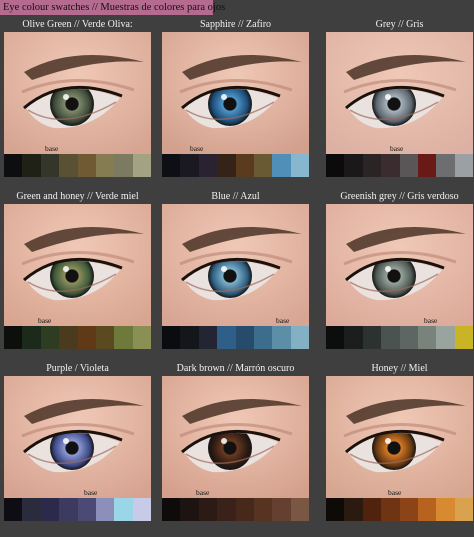  Describe the element at coordinates (235, 24) in the screenshot. I see `swatch-title: Sapphire // Zafiro` at that location.